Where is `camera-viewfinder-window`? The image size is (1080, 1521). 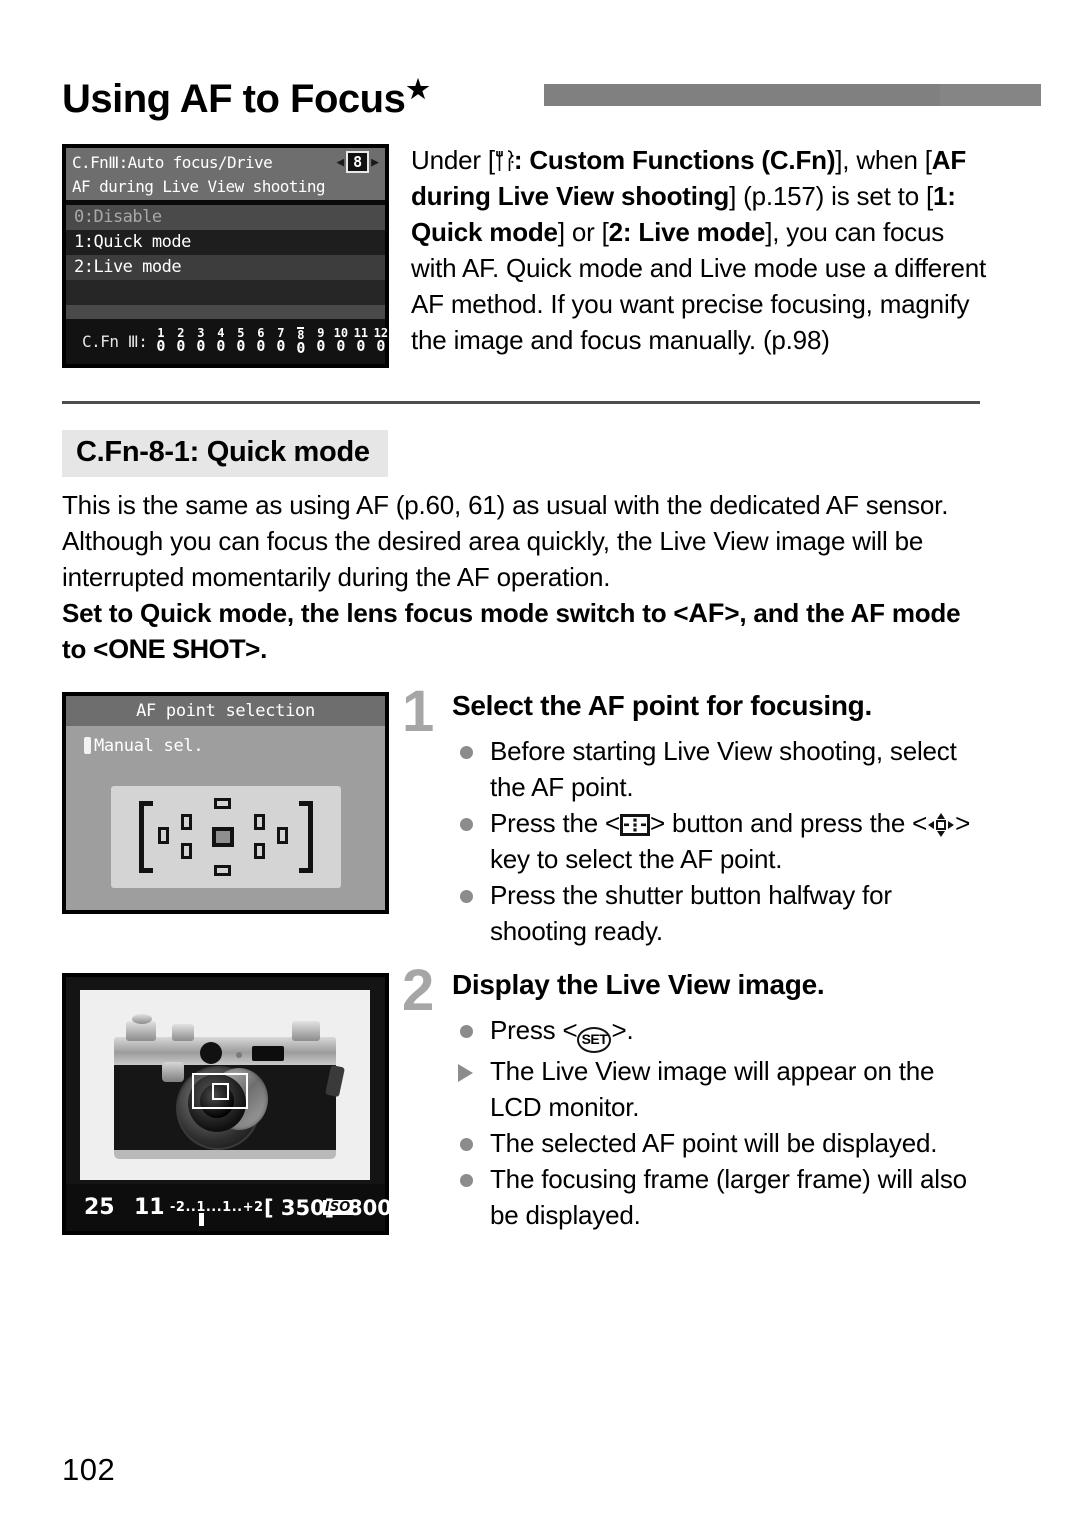
camera-viewfinder-window is located at coordinates (211, 1053).